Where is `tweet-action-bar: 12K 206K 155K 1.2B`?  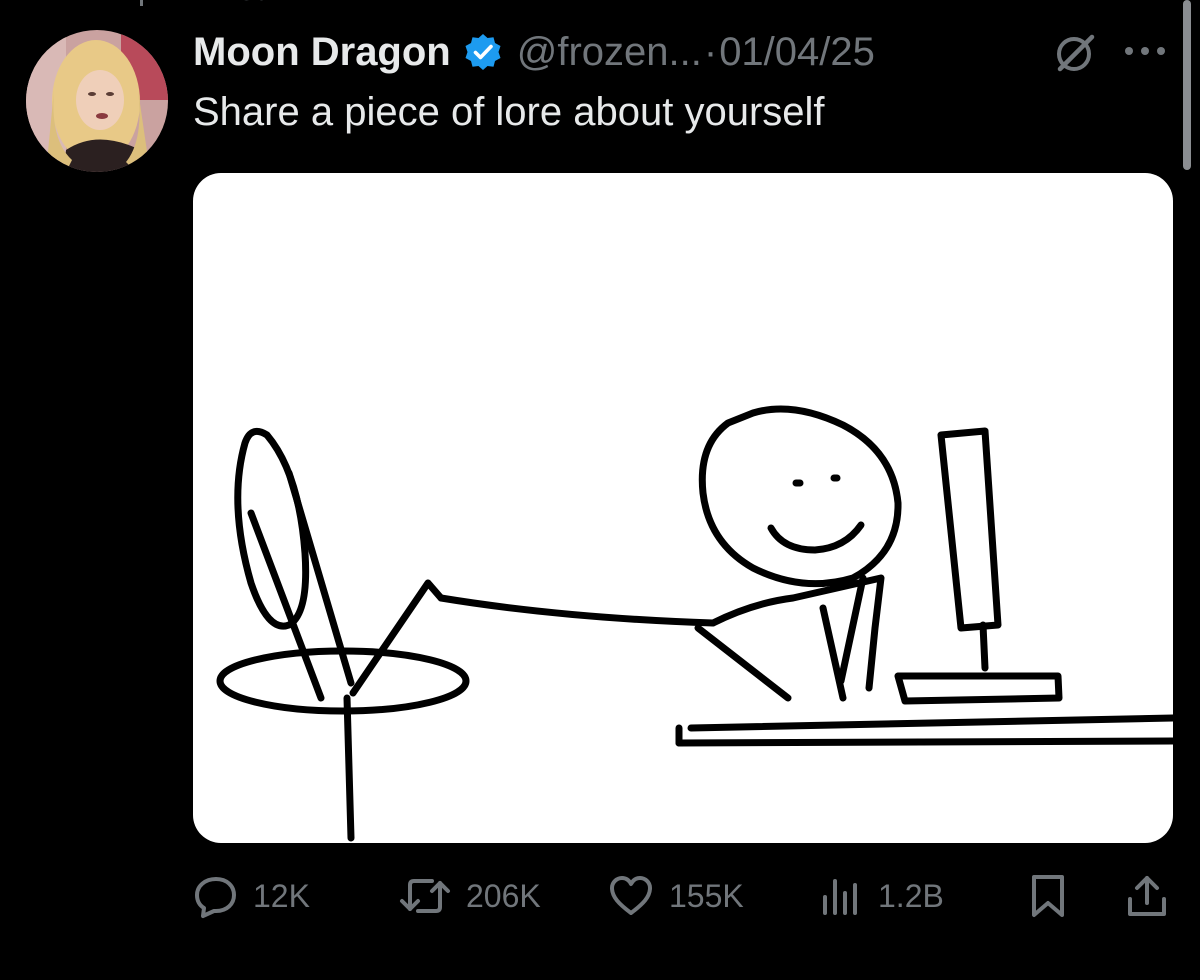 tweet-action-bar: 12K 206K 155K 1.2B is located at coordinates (683, 896).